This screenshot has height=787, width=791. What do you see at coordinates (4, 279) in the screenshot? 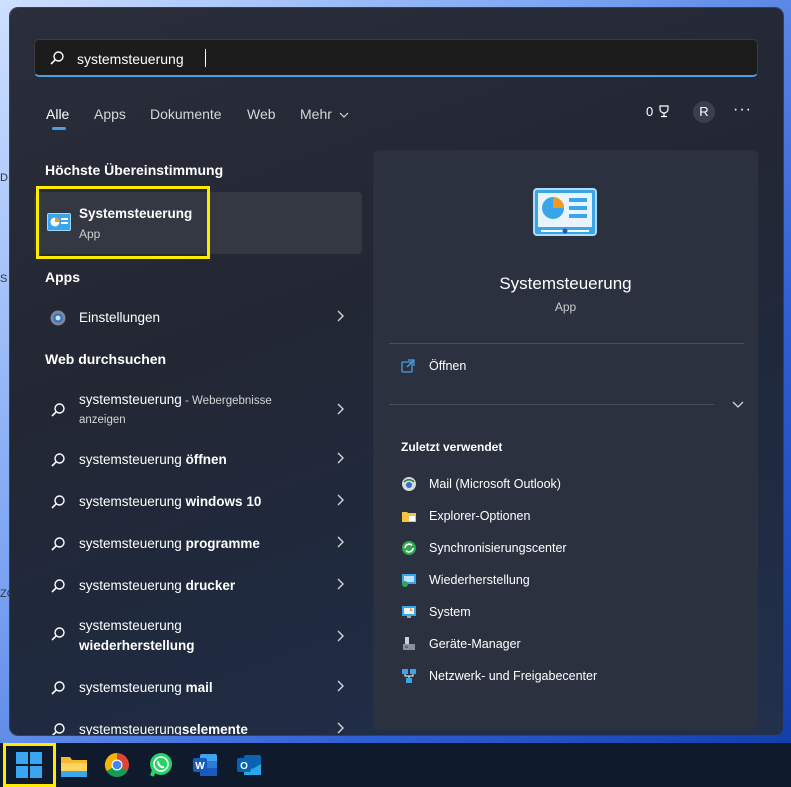
I see `desktop-label-fragment: S` at bounding box center [4, 279].